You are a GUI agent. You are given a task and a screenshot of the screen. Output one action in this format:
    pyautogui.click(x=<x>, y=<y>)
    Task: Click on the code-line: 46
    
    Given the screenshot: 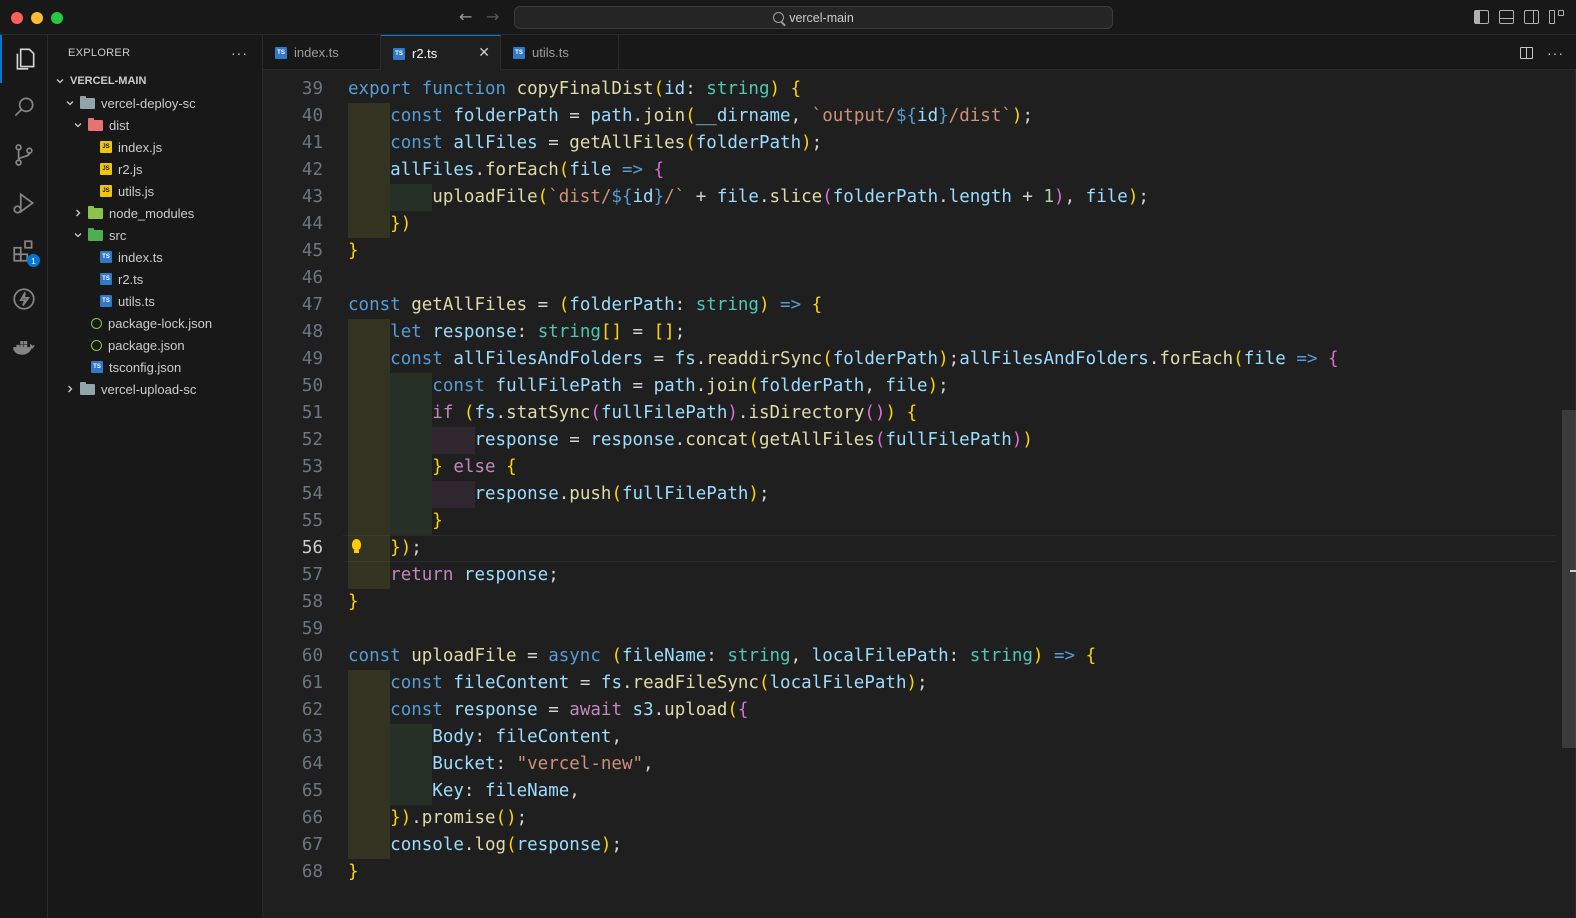 What is the action you would take?
    pyautogui.click(x=909, y=278)
    